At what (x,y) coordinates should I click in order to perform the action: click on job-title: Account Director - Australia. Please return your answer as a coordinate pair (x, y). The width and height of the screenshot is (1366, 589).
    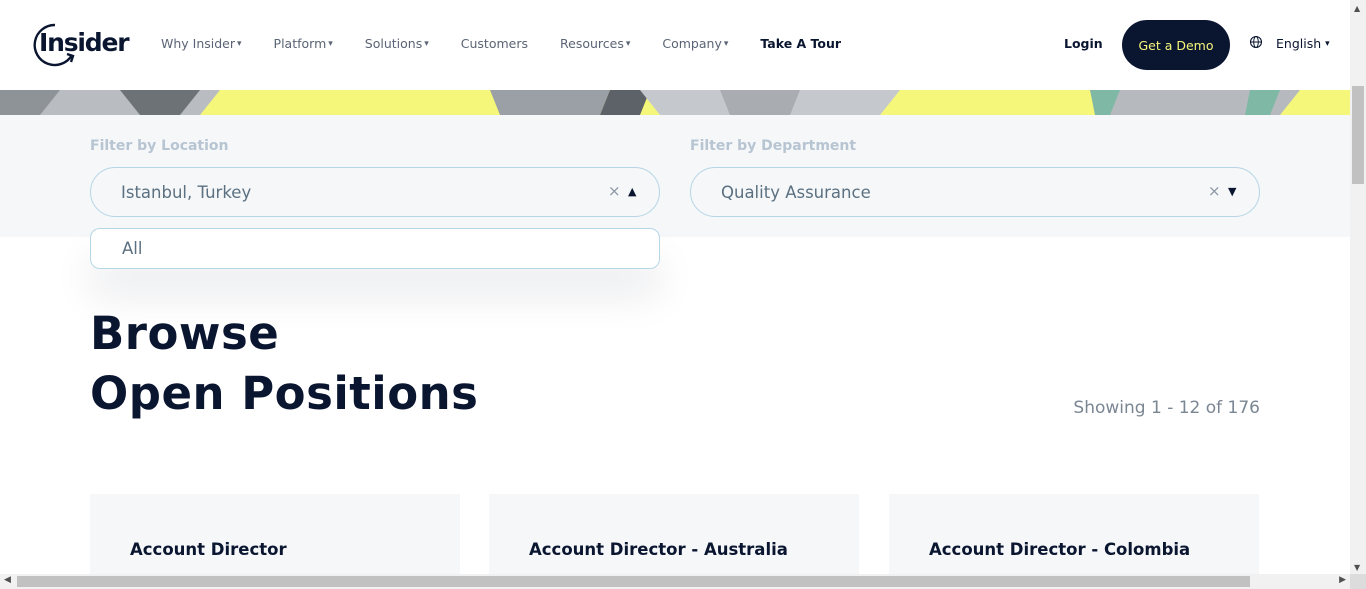
    Looking at the image, I should click on (658, 549).